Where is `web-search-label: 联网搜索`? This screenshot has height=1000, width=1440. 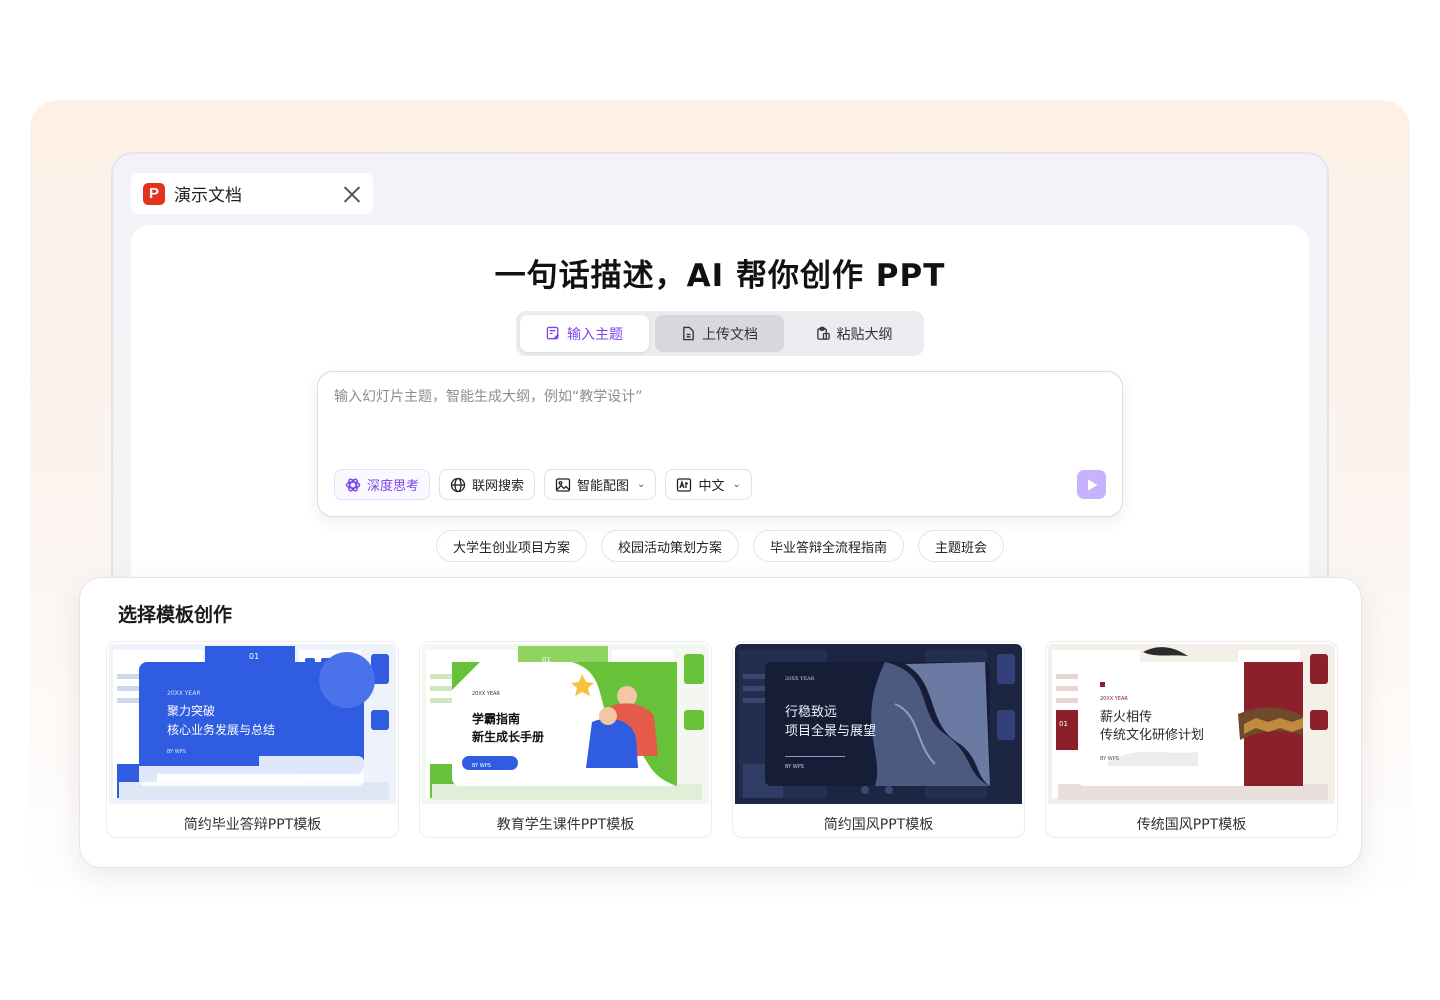
web-search-label: 联网搜索 is located at coordinates (498, 486).